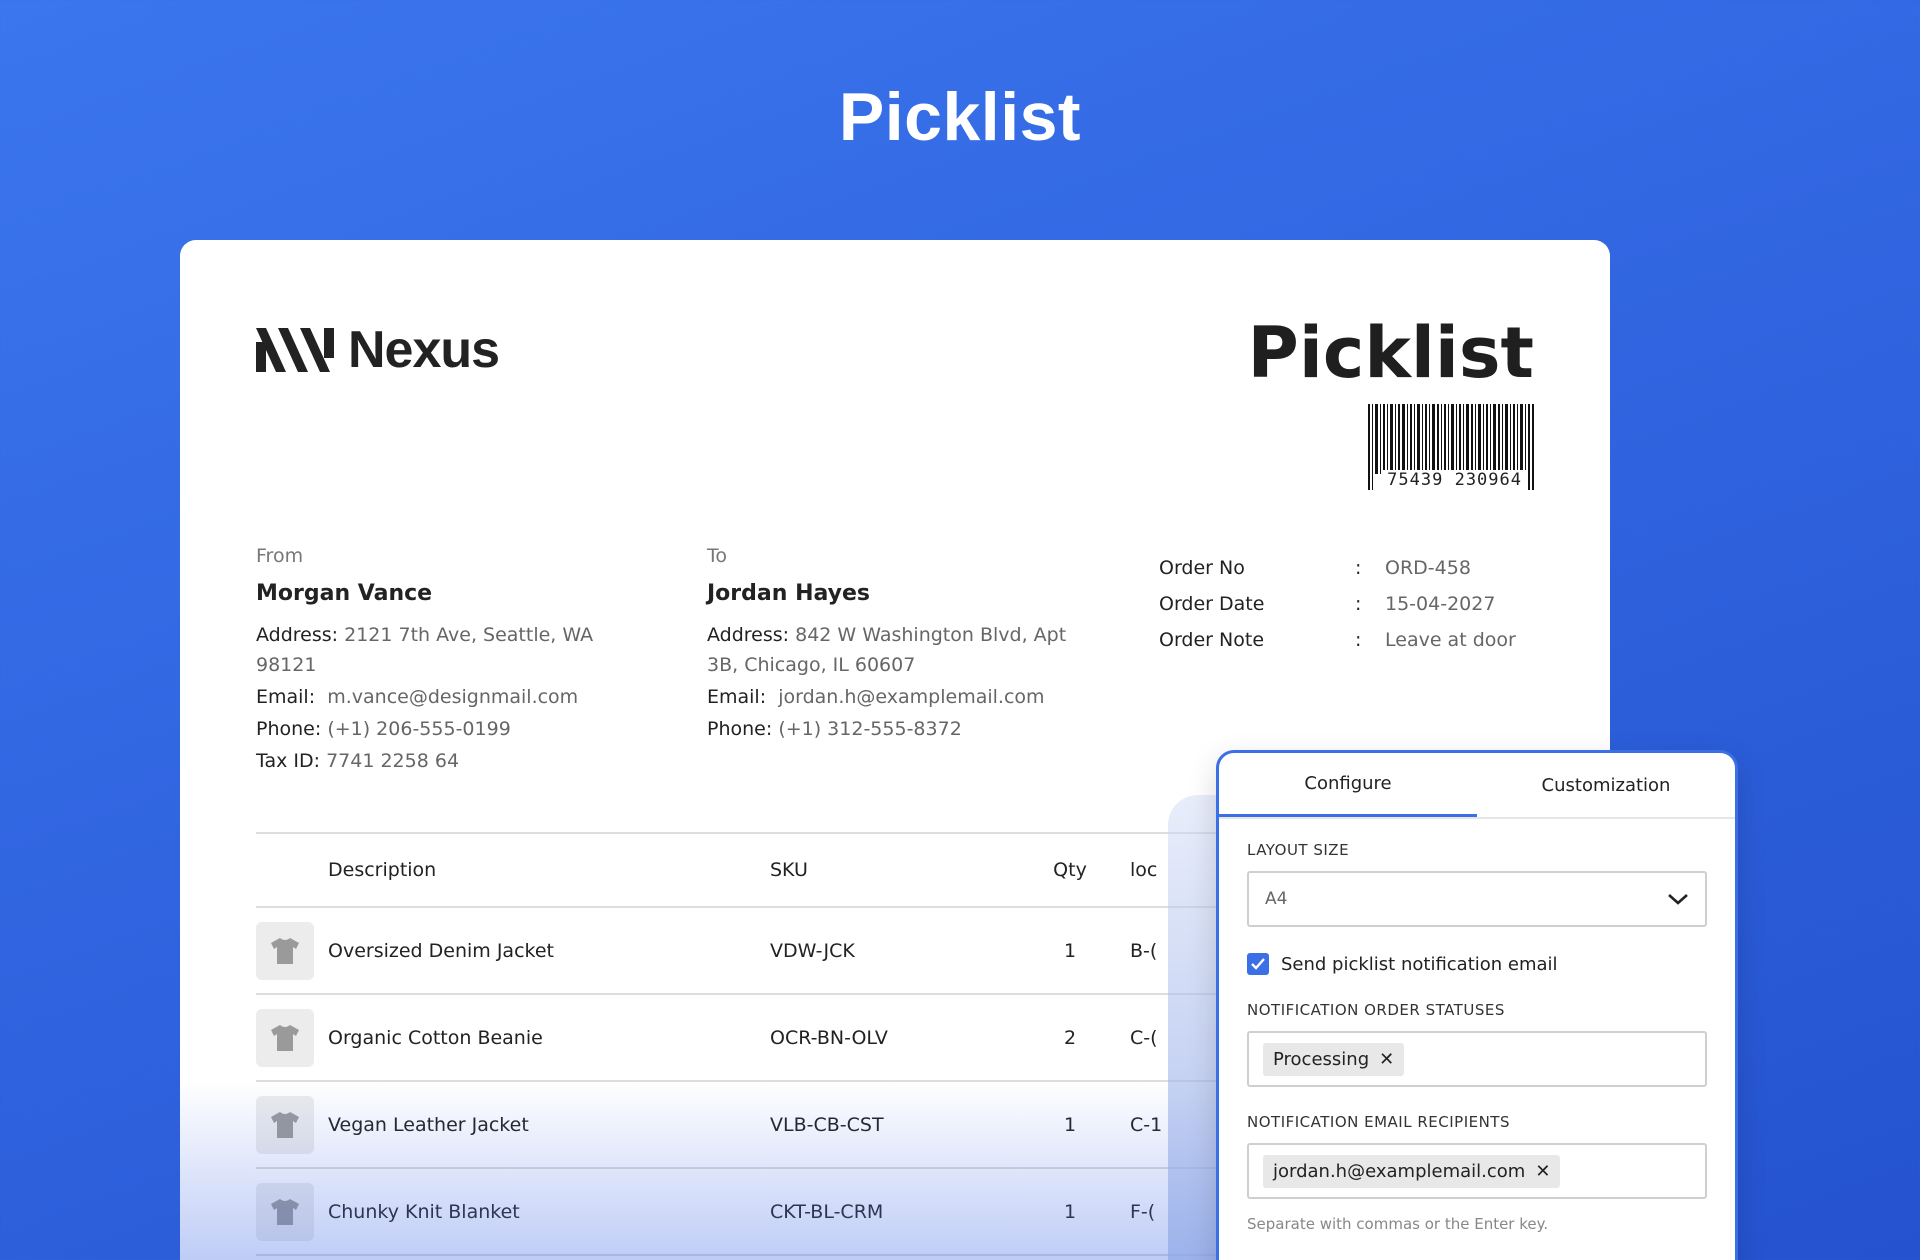 The width and height of the screenshot is (1920, 1260). What do you see at coordinates (1378, 1122) in the screenshot?
I see `recipients-label: NOTIFICATION EMAIL RECIPIENTS` at bounding box center [1378, 1122].